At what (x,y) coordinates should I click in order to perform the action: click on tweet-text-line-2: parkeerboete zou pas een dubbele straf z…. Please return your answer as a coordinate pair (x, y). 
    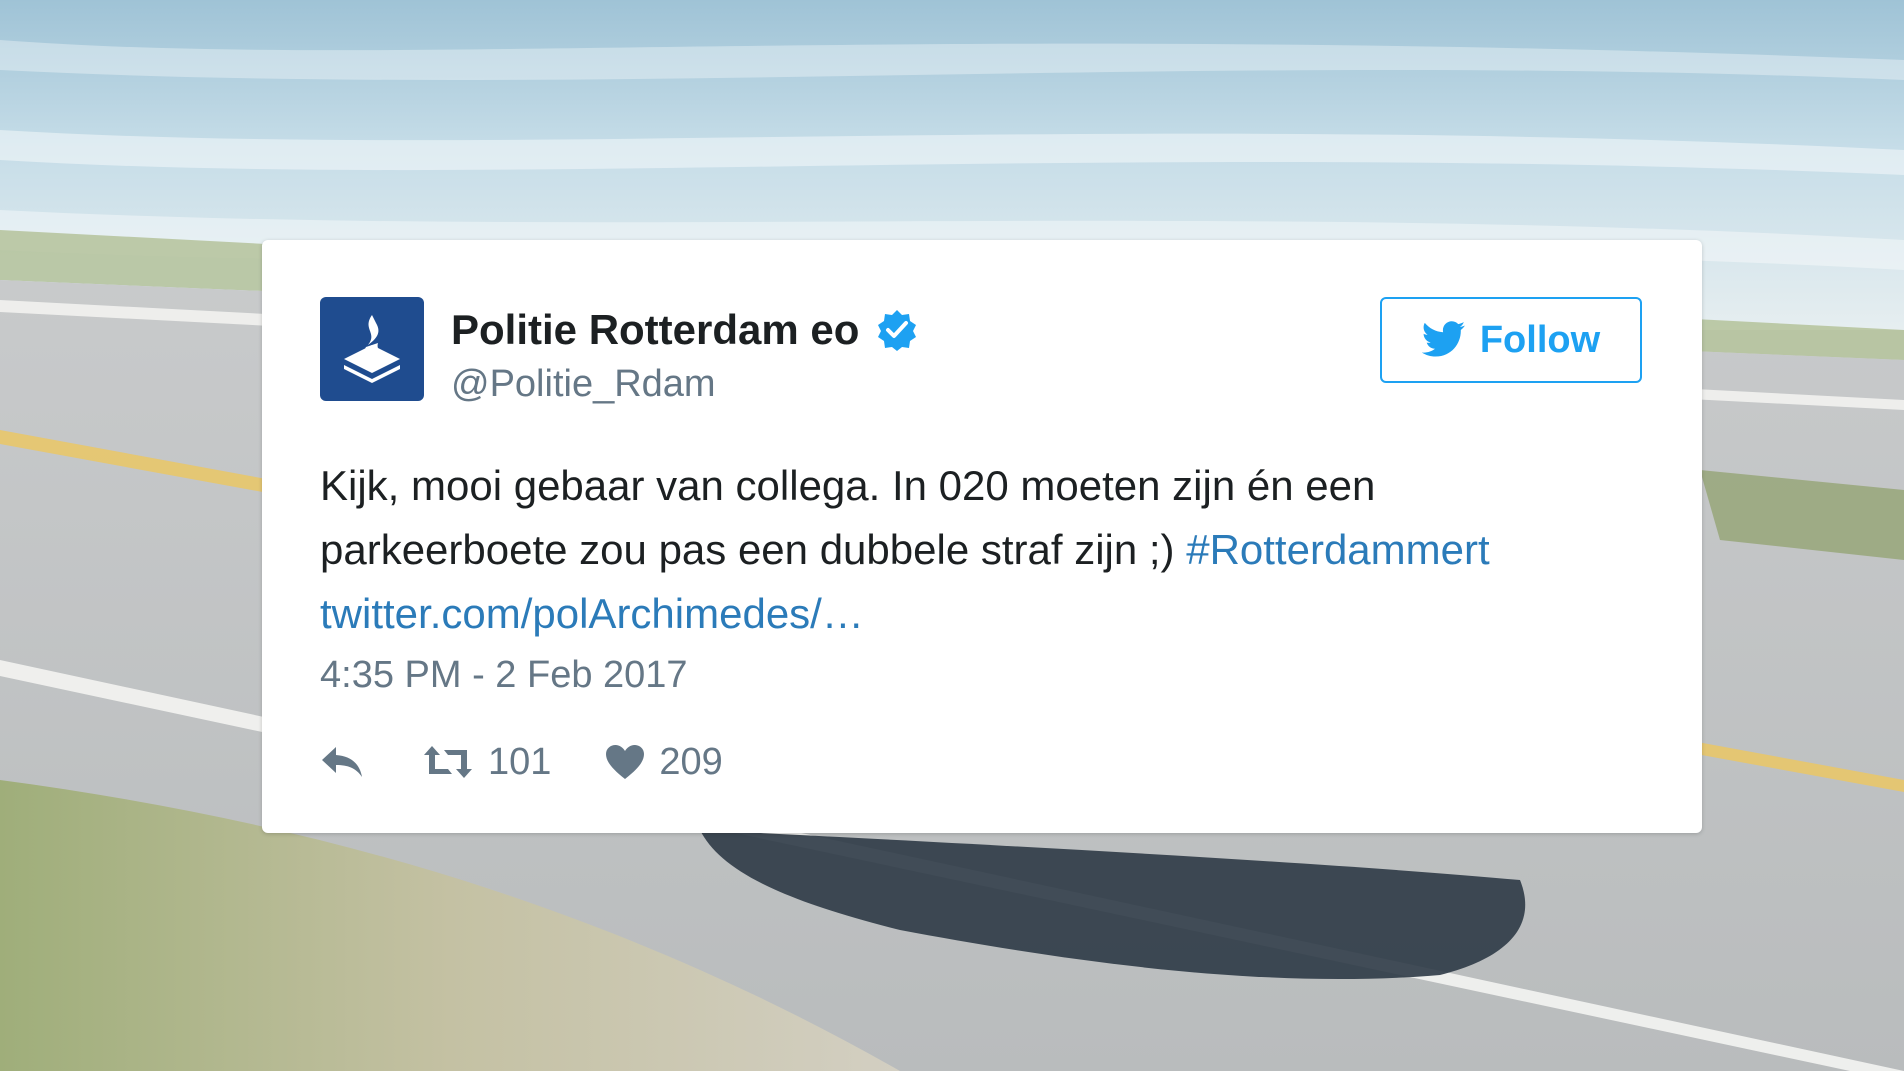
    Looking at the image, I should click on (990, 550).